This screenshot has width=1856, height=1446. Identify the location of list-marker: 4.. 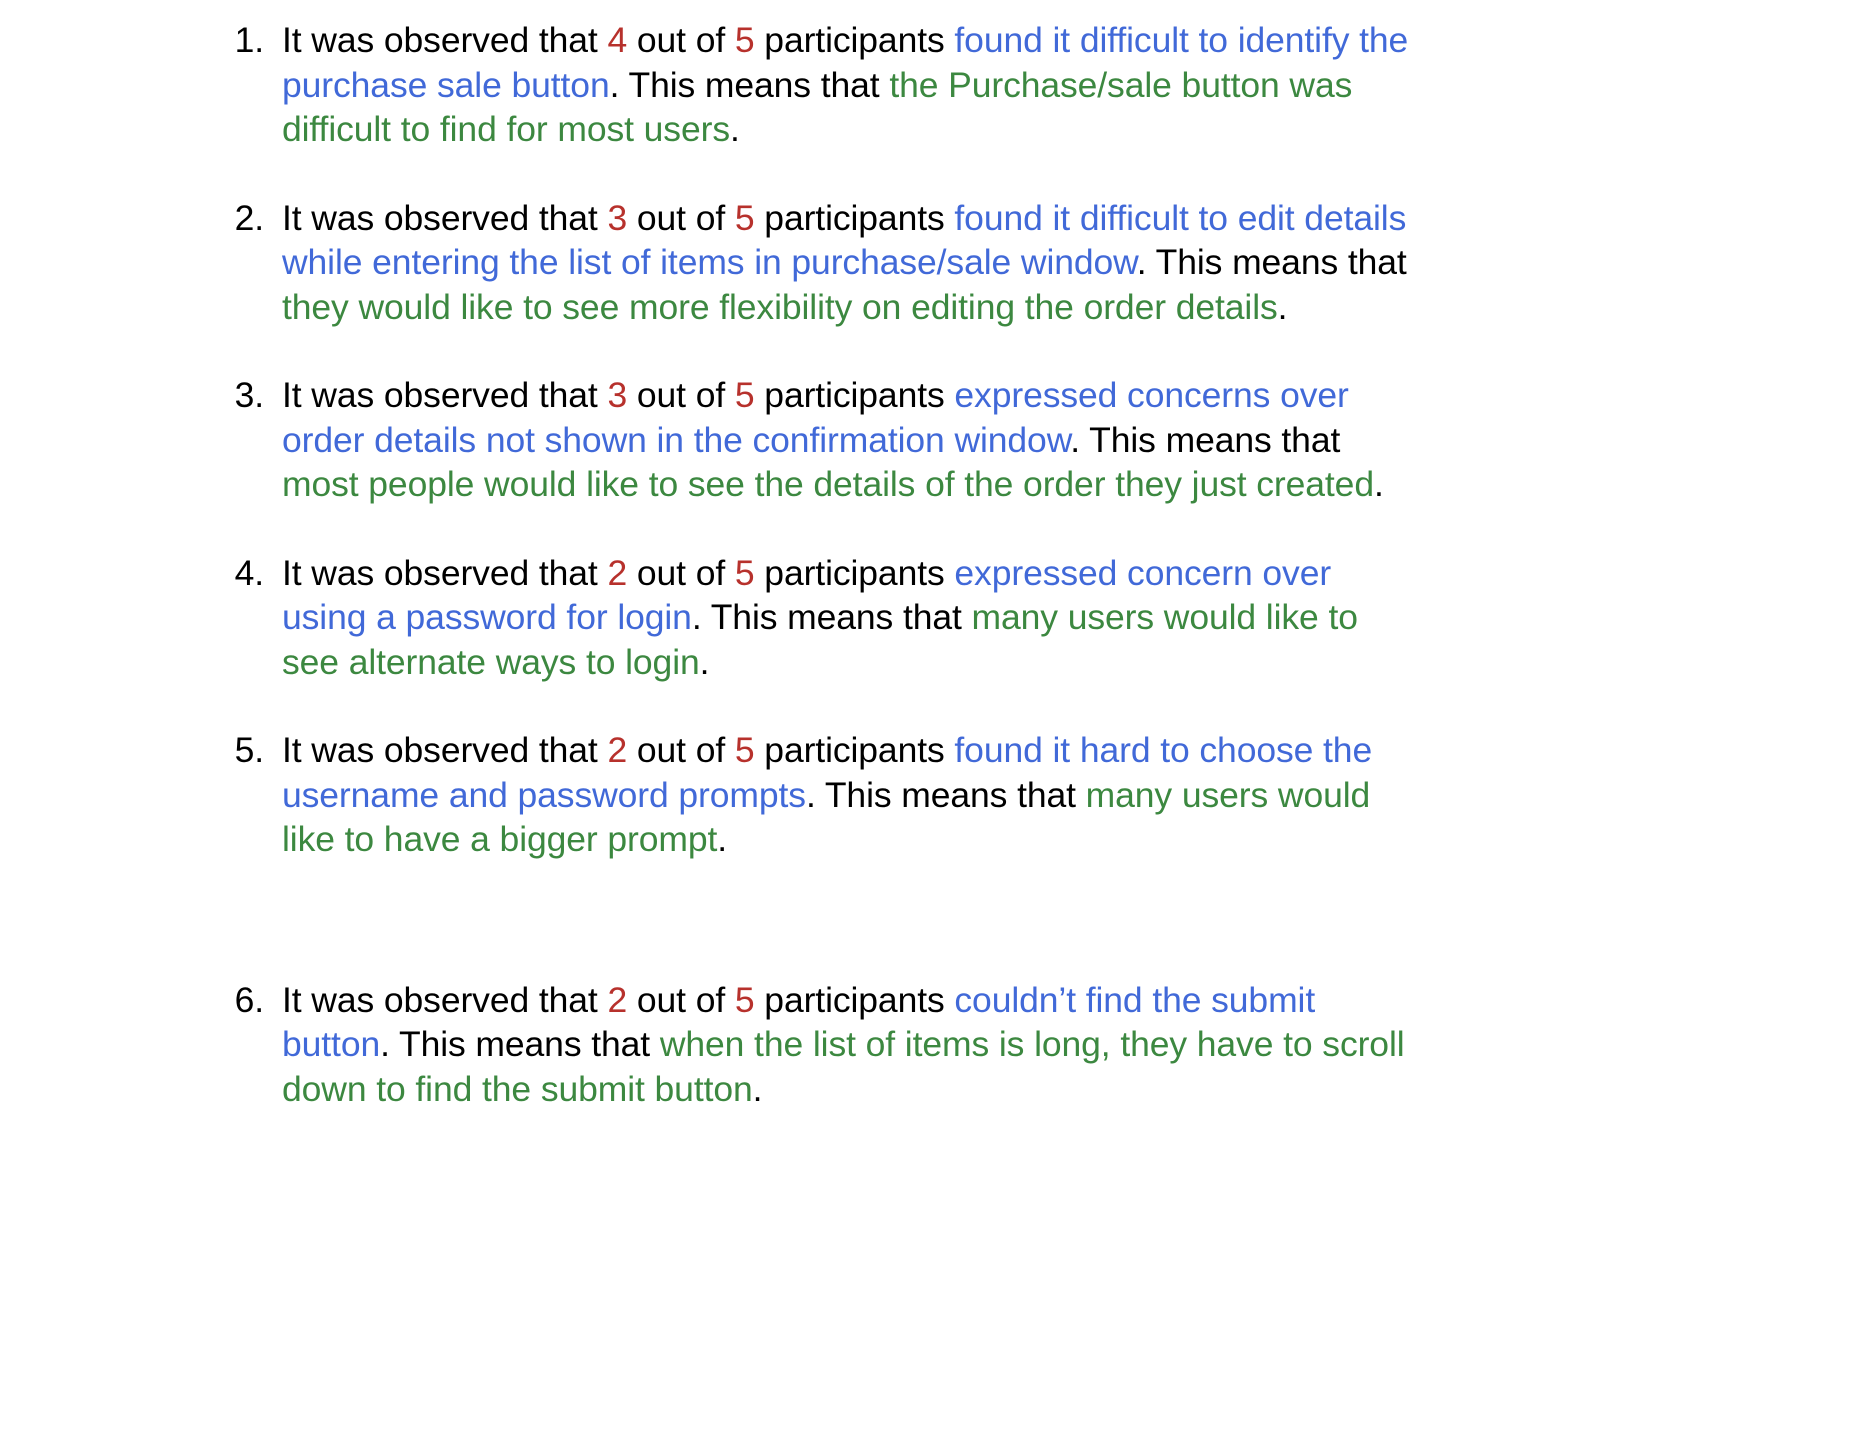
(249, 572).